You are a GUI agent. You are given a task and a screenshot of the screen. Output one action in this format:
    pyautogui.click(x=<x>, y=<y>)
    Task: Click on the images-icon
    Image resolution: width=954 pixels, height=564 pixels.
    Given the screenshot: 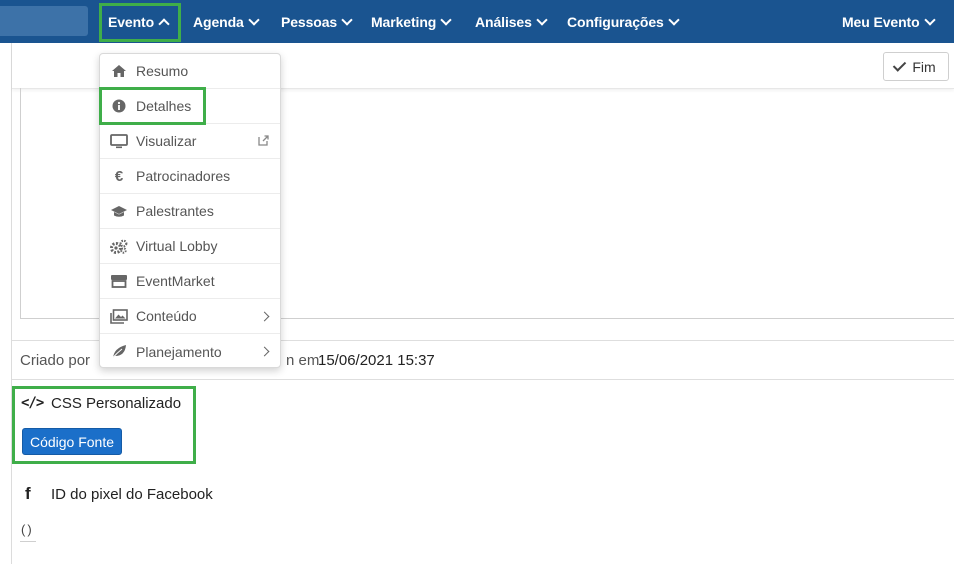 What is the action you would take?
    pyautogui.click(x=119, y=316)
    